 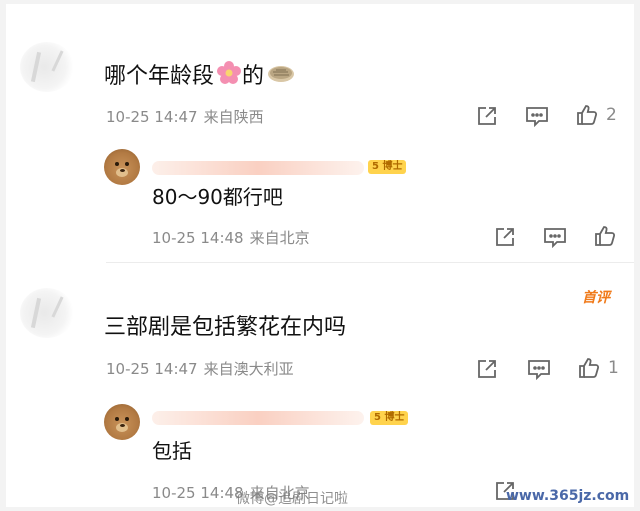 What do you see at coordinates (611, 115) in the screenshot?
I see `like-count: 2` at bounding box center [611, 115].